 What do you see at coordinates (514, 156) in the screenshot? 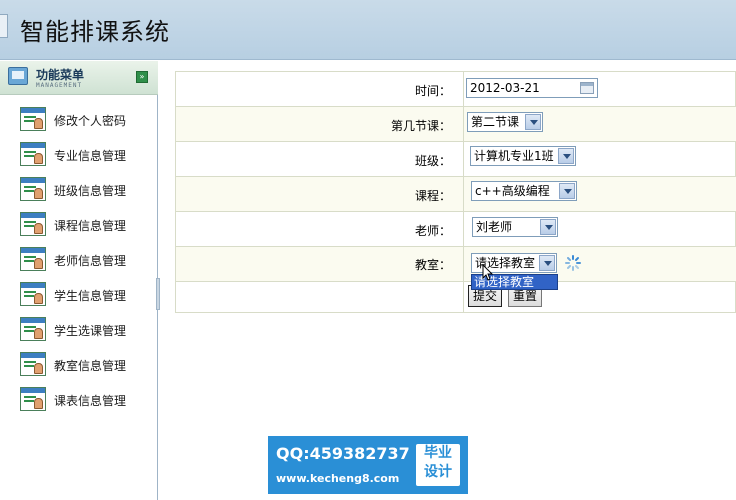
I see `class-value: 计算机专业1班` at bounding box center [514, 156].